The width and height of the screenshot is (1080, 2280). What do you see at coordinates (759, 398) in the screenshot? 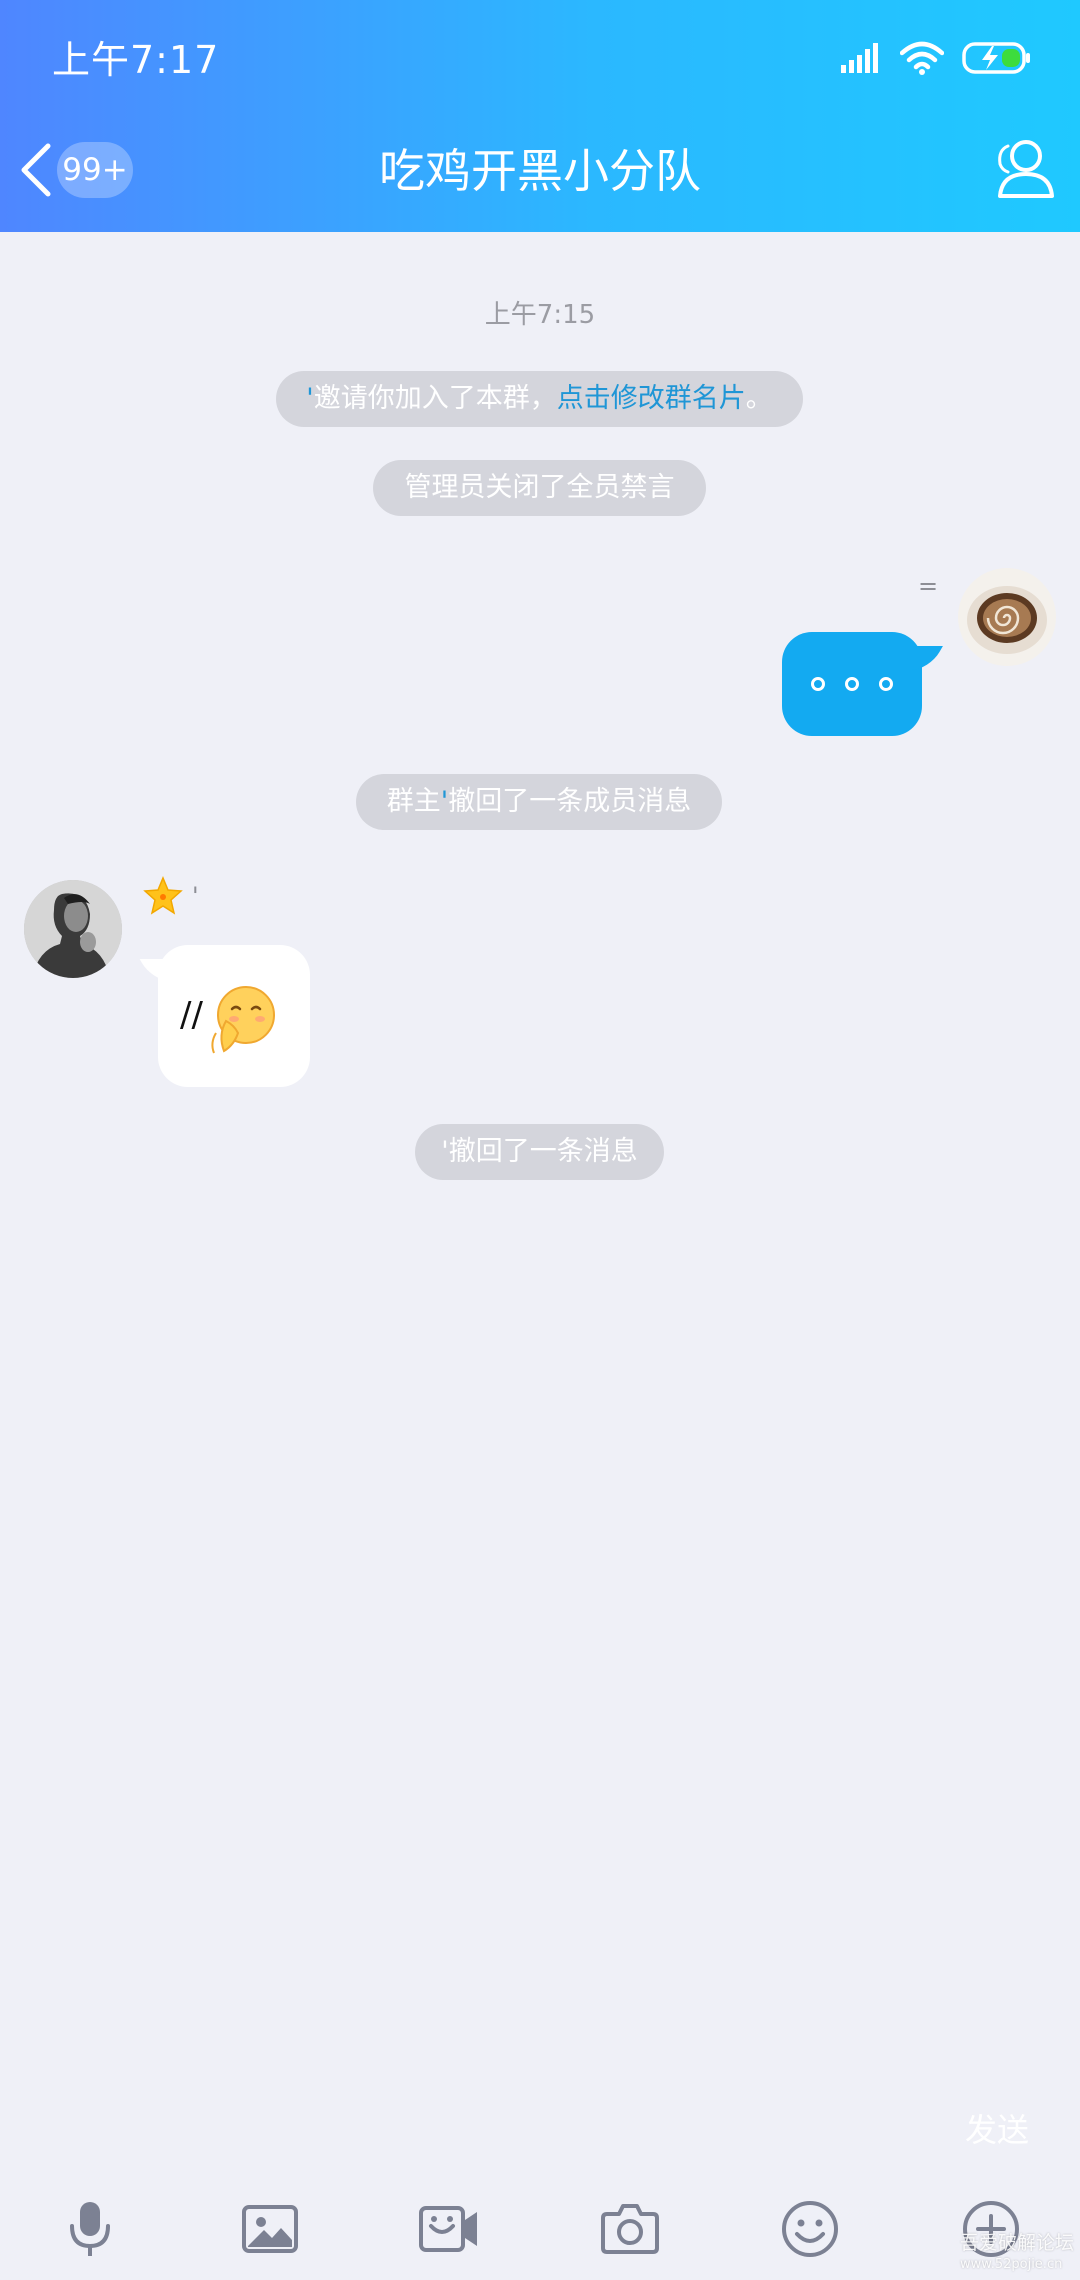
I see `invite-suffix: 。` at bounding box center [759, 398].